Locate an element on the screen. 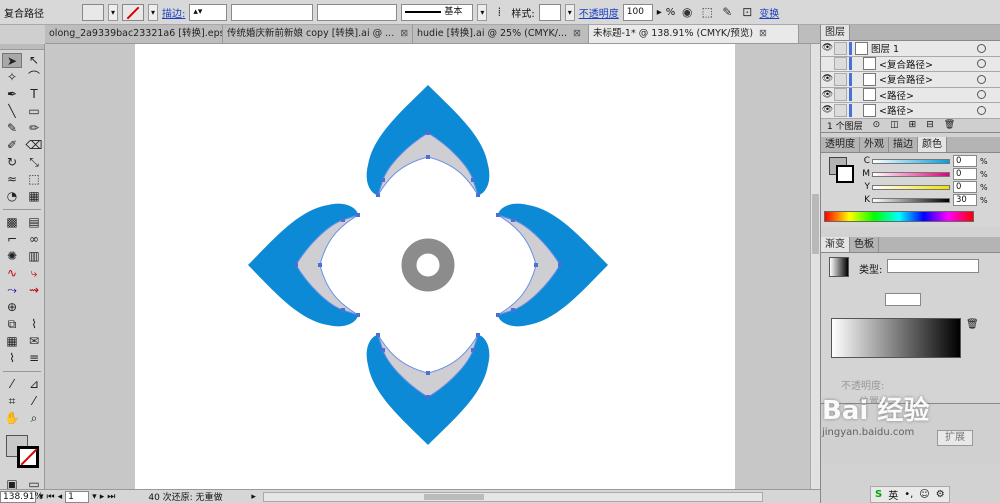 This screenshot has width=1000, height=503. stroke-swatch is located at coordinates (133, 12).